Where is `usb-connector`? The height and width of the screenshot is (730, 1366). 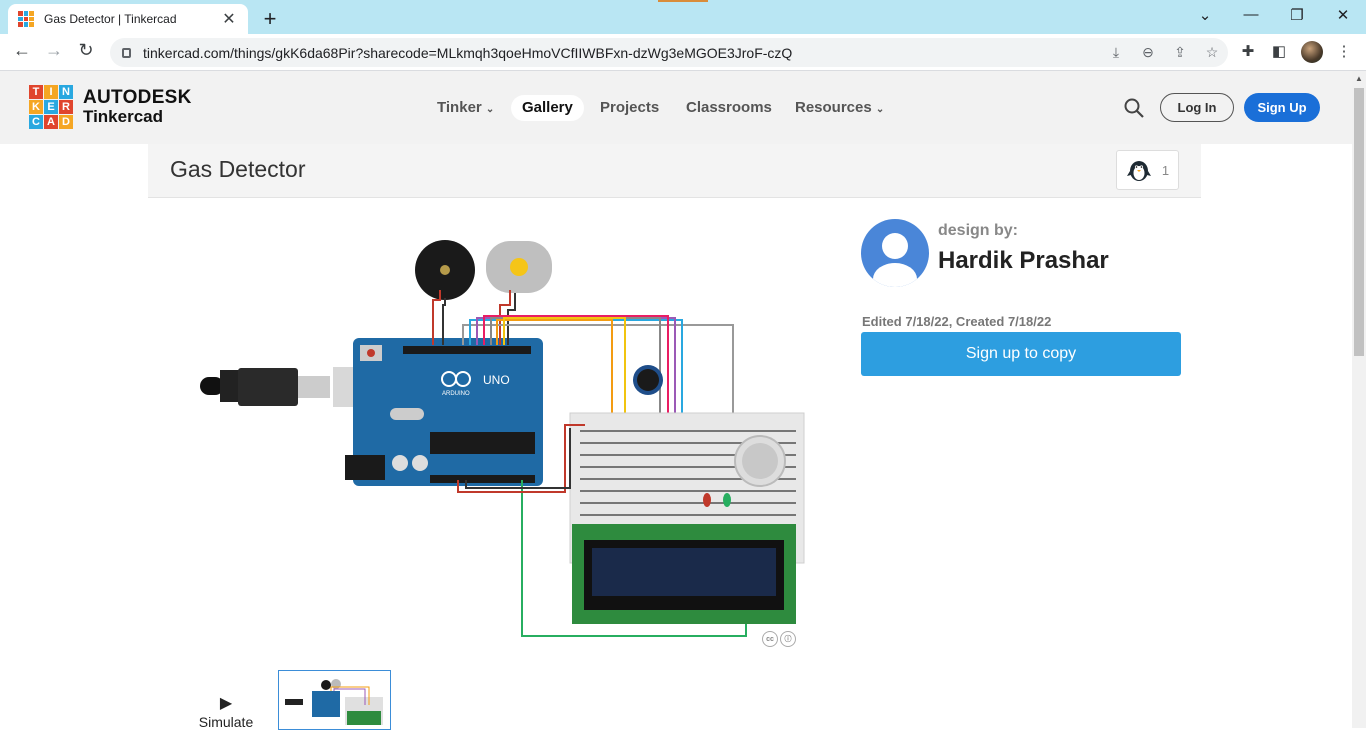 usb-connector is located at coordinates (314, 387).